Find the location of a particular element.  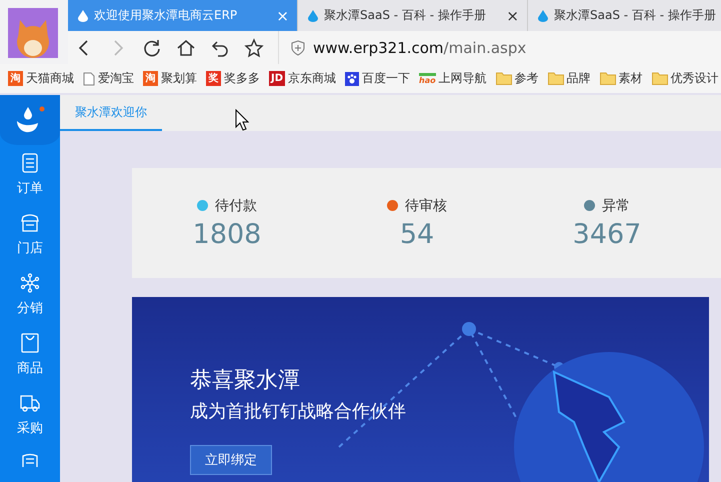

paw-icon is located at coordinates (352, 79).